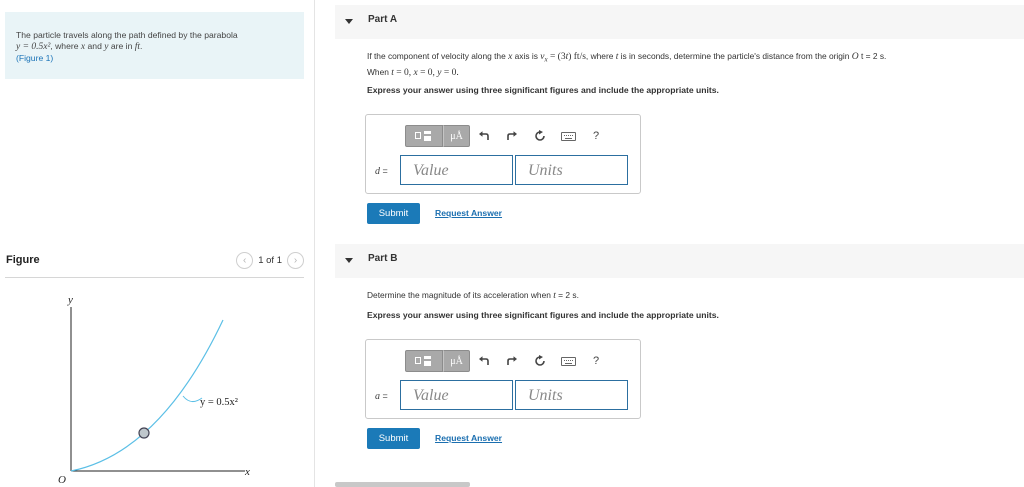  Describe the element at coordinates (393, 438) in the screenshot. I see `part-b-submit-button: Submit` at that location.